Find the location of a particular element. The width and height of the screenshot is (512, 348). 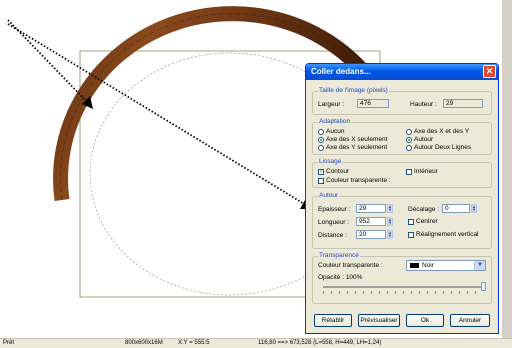

radio-x-and-y is located at coordinates (409, 132).